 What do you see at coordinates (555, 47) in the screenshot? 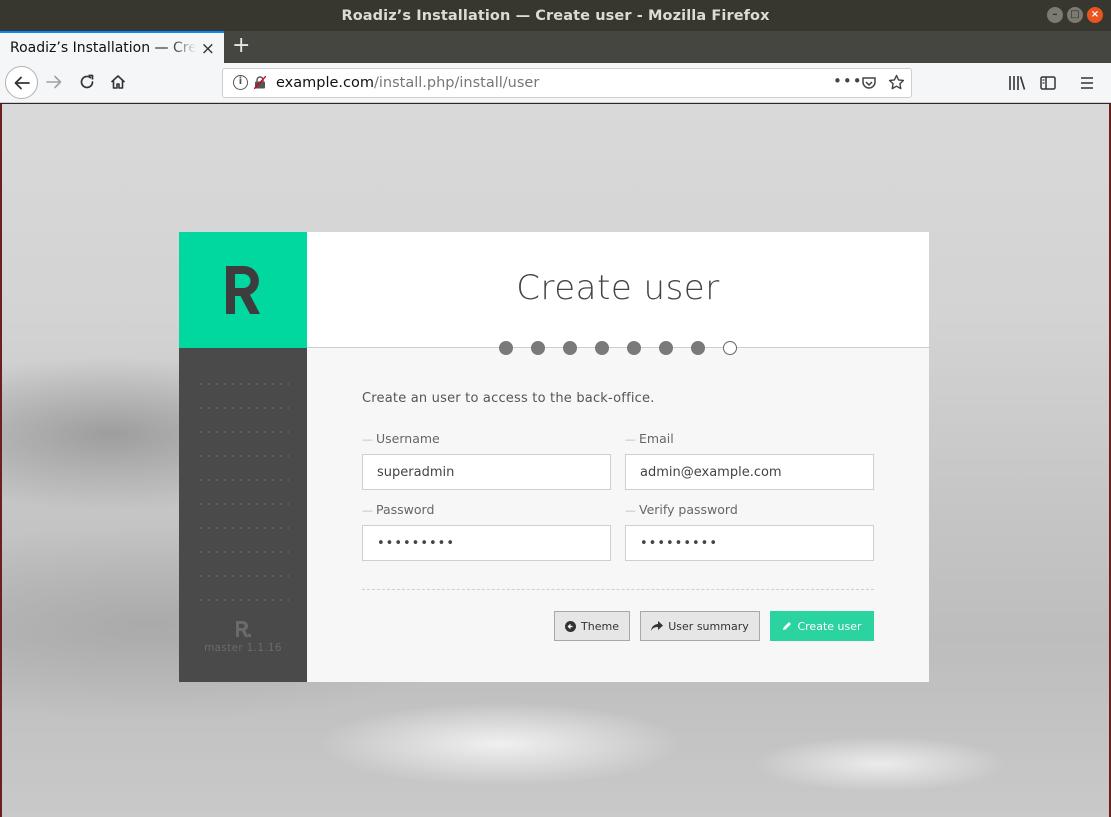
I see `tab-strip: Roadiz’s Installation — Create user × +` at bounding box center [555, 47].